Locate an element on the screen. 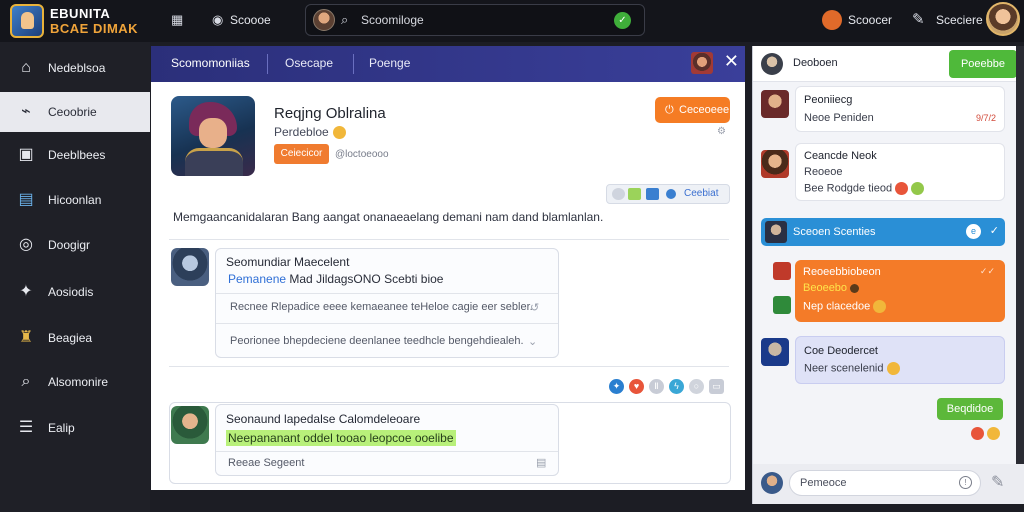  circle-icon: ◉ is located at coordinates (217, 20).